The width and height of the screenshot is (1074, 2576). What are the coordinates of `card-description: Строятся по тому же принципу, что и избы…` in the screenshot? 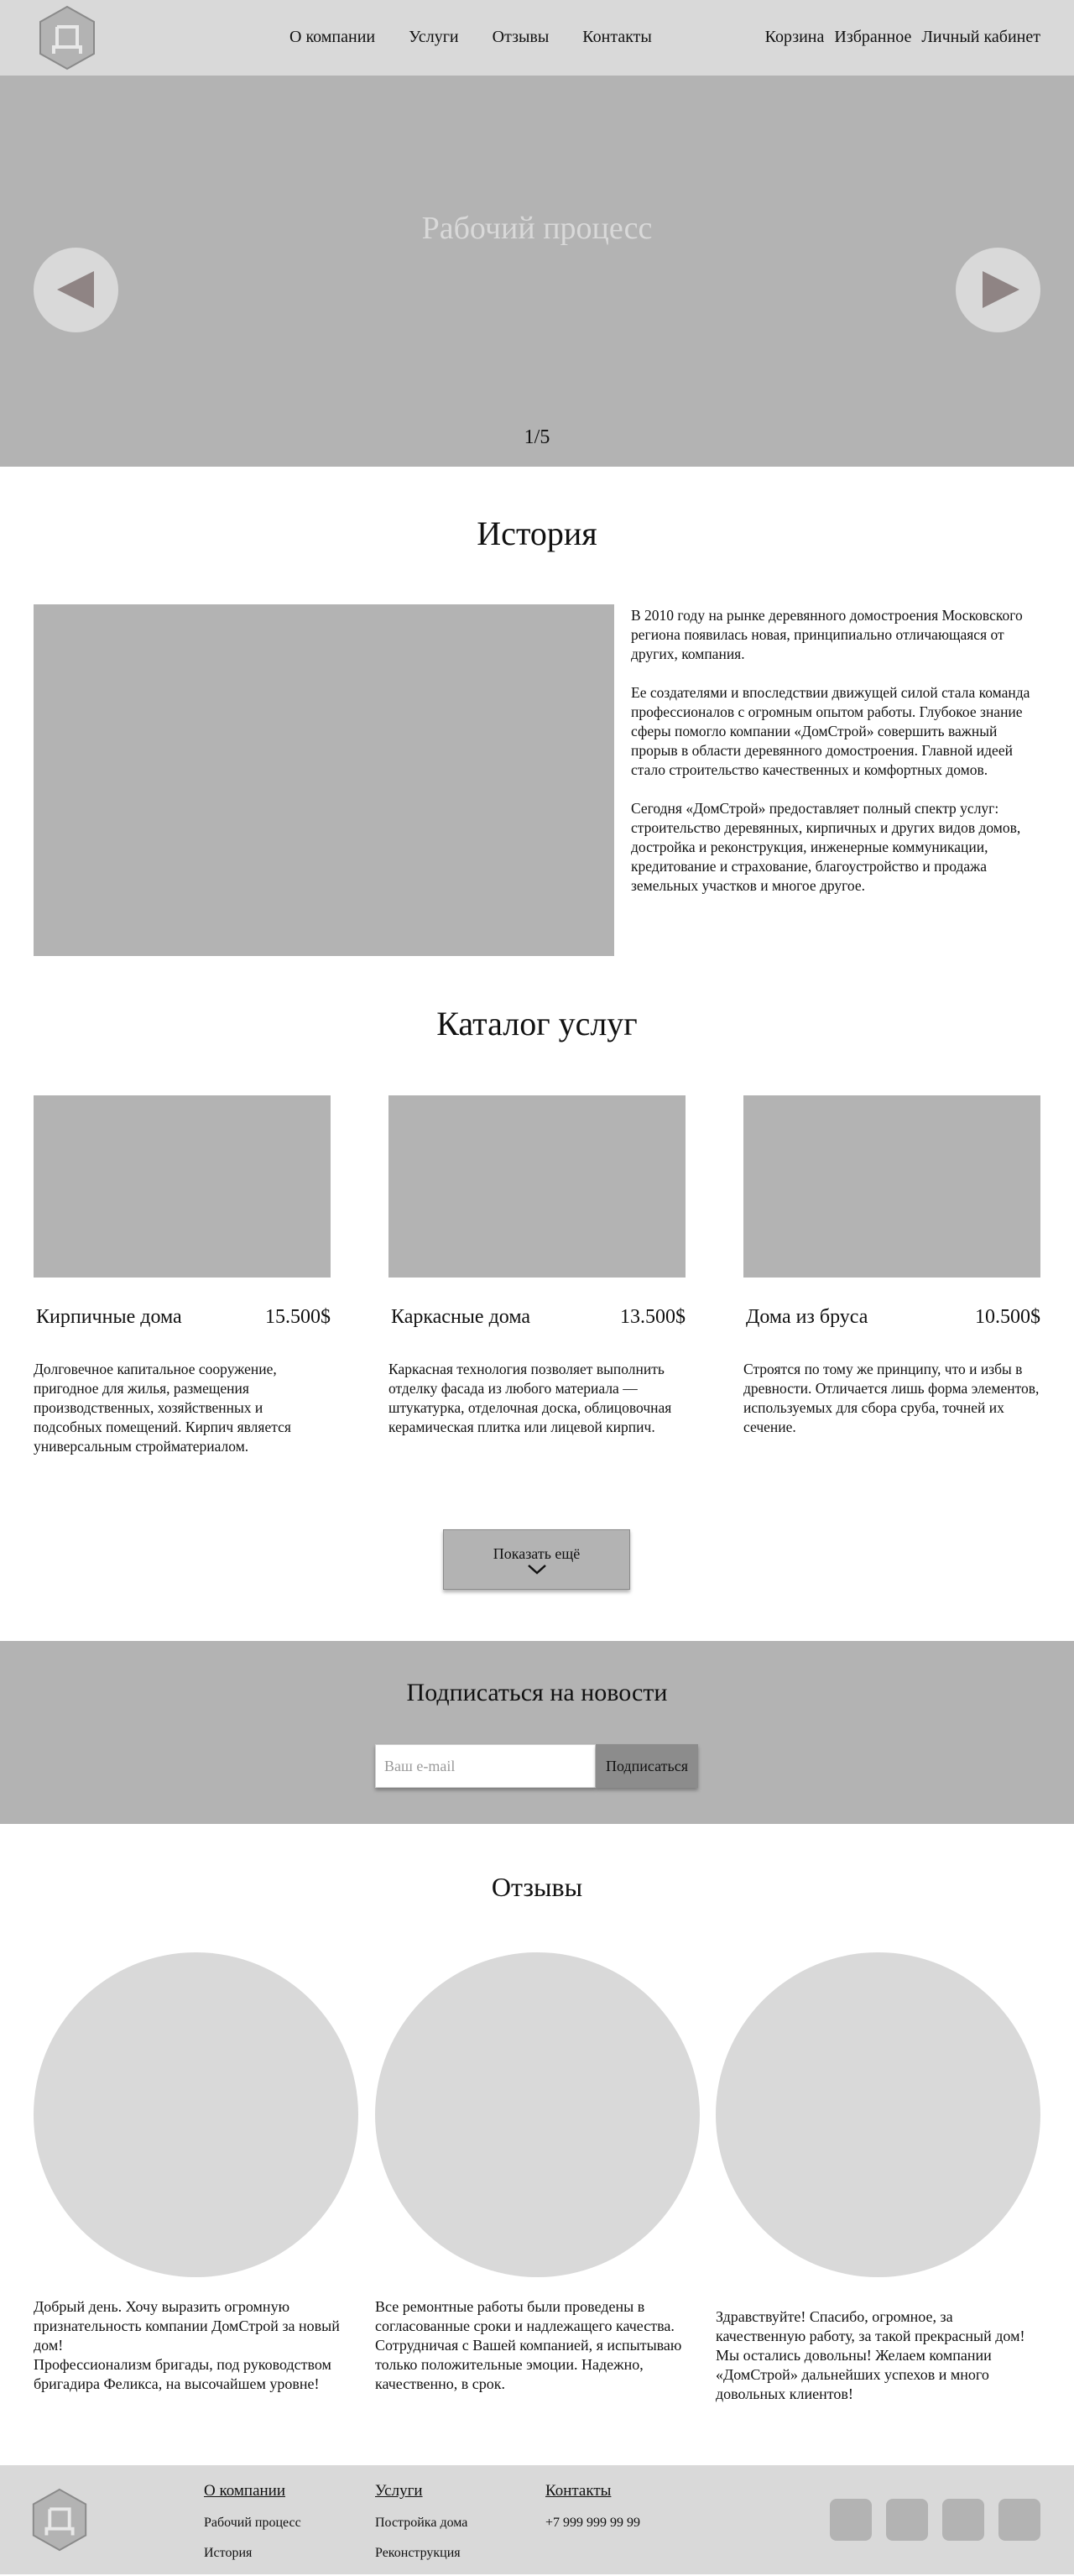 It's located at (892, 1398).